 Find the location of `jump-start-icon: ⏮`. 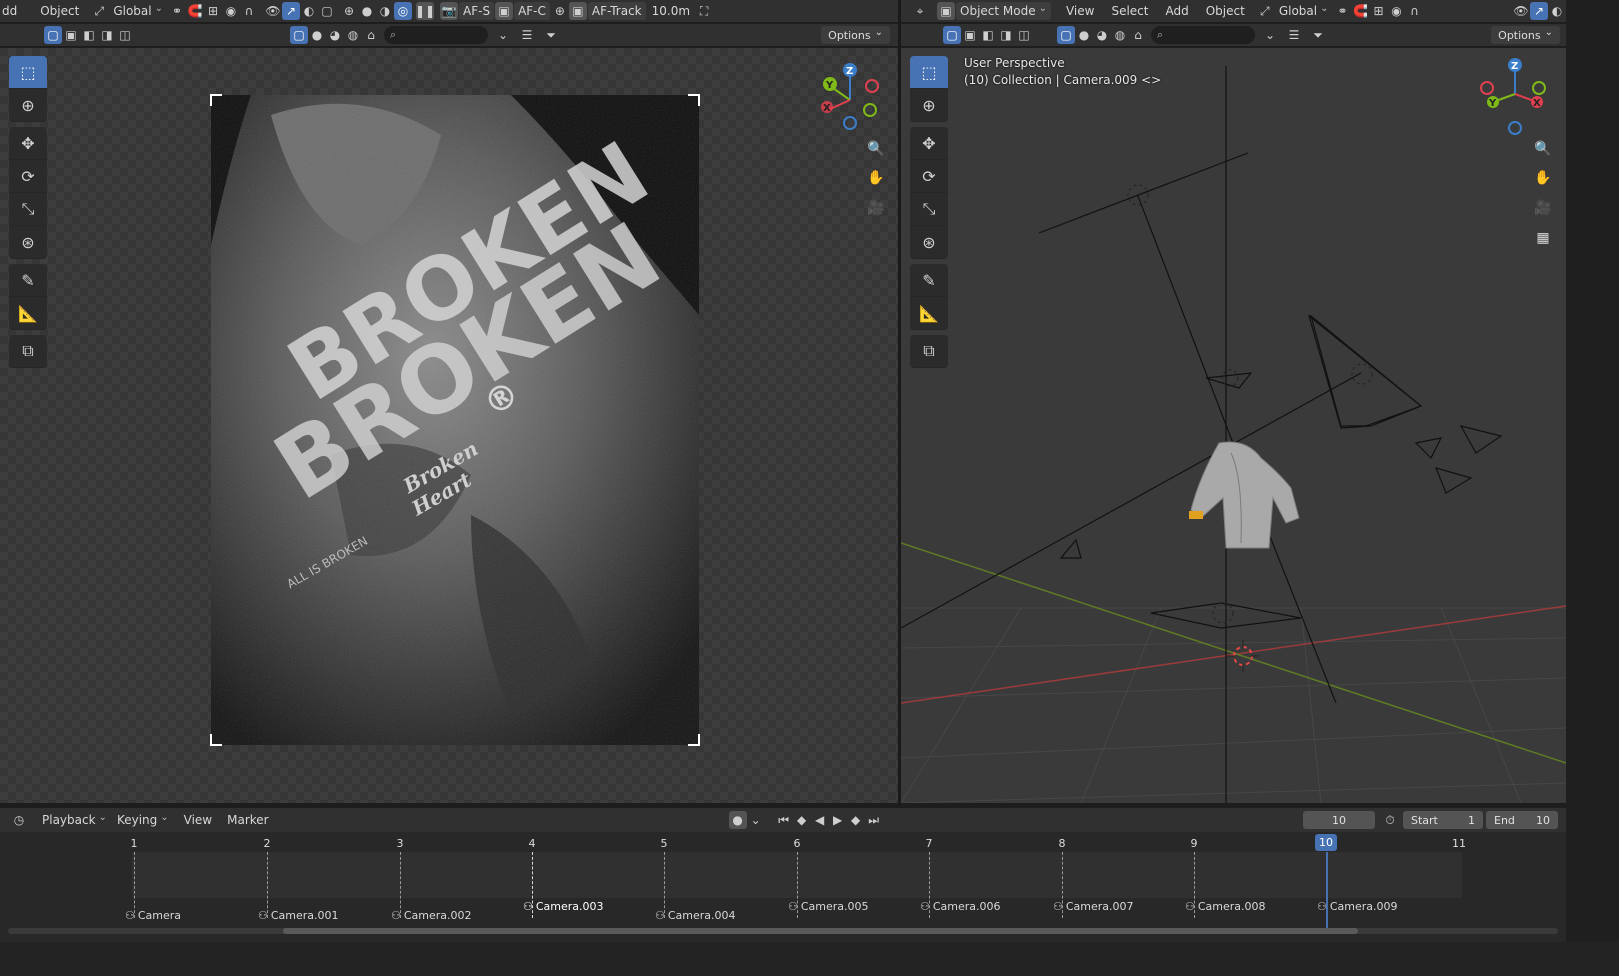

jump-start-icon: ⏮ is located at coordinates (784, 820).